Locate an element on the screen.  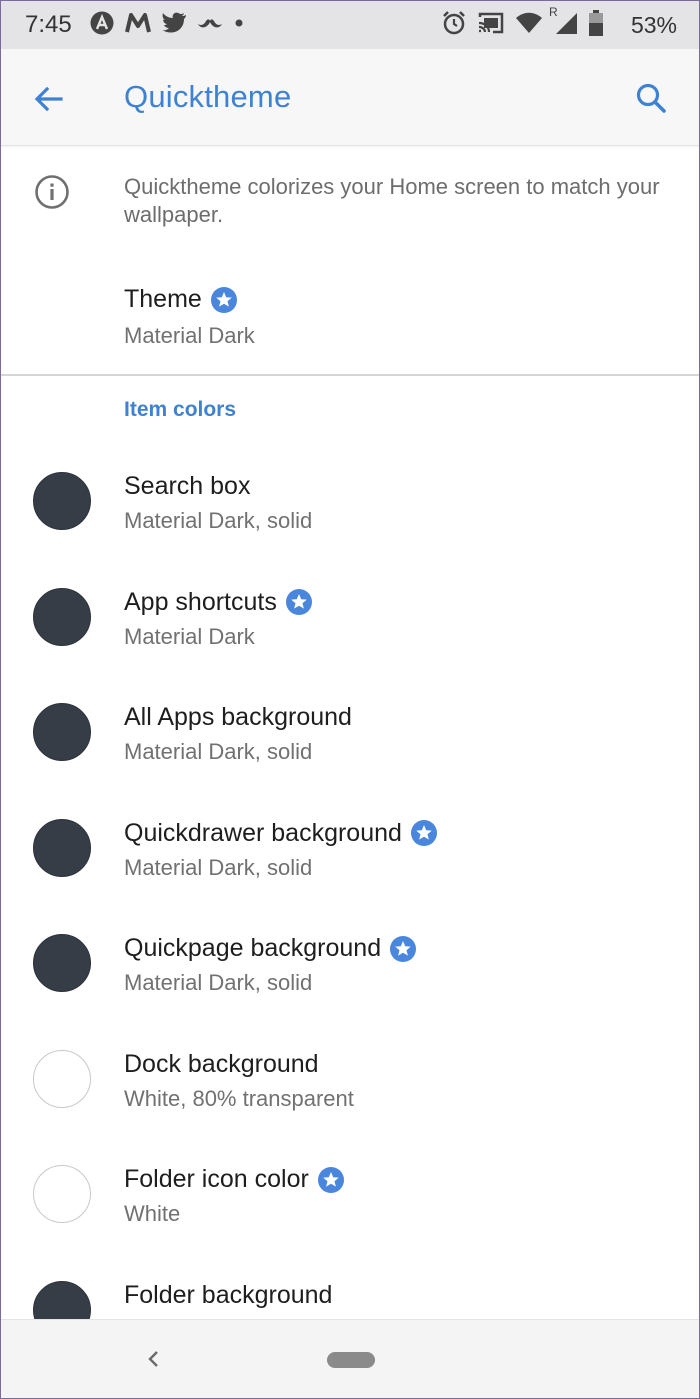
nav-back-button is located at coordinates (153, 1359).